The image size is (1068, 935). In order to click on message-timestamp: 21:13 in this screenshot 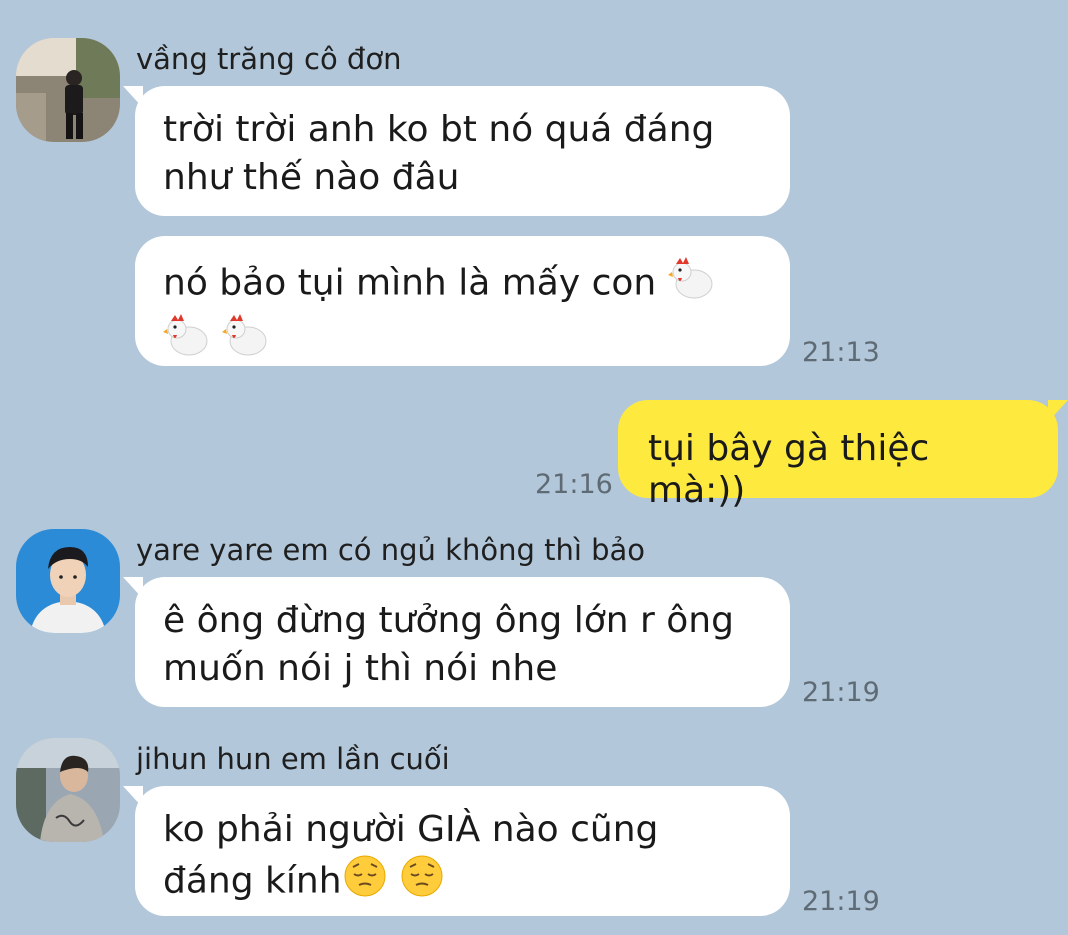, I will do `click(841, 352)`.